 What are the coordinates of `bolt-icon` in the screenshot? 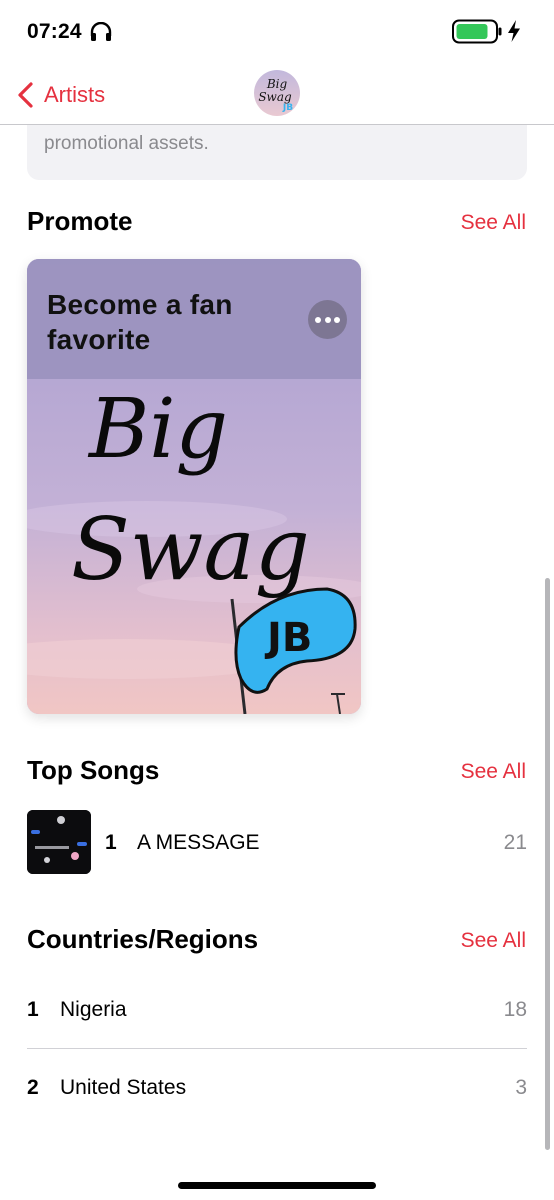 It's located at (514, 31).